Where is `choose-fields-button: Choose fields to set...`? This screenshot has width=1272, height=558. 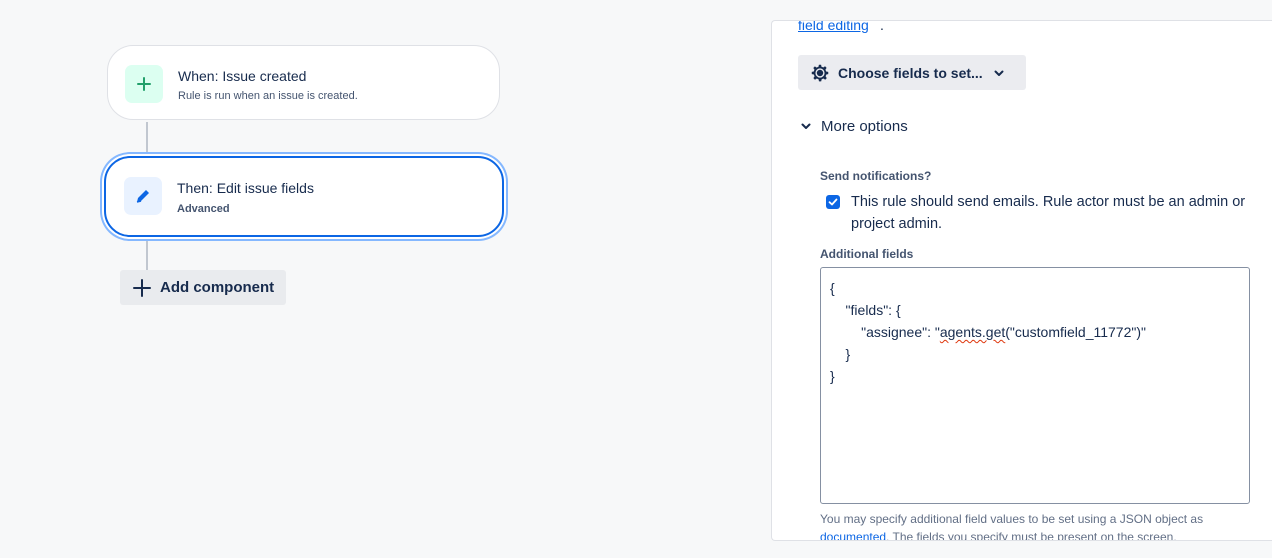
choose-fields-button: Choose fields to set... is located at coordinates (912, 72).